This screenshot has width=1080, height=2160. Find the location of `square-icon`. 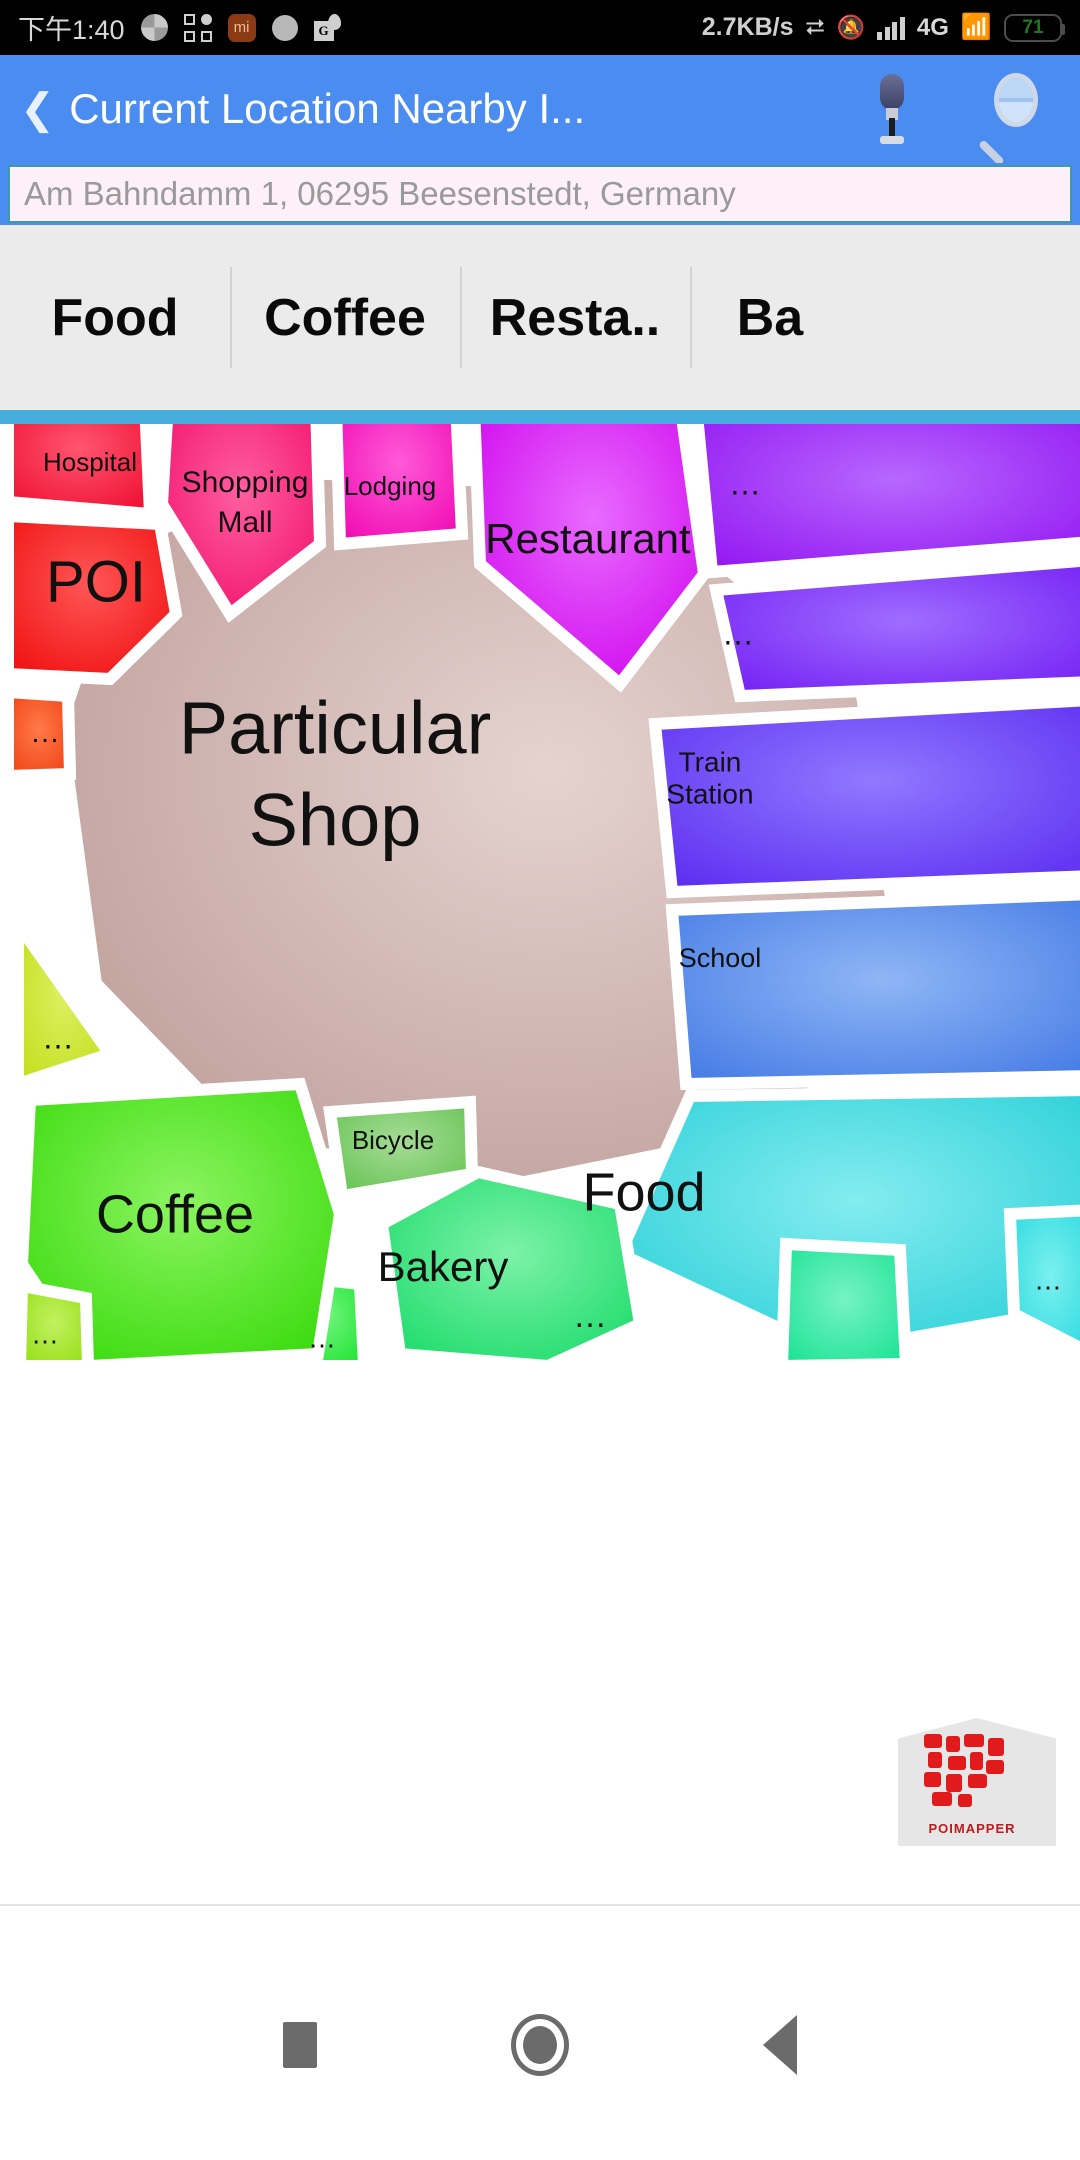

square-icon is located at coordinates (300, 2045).